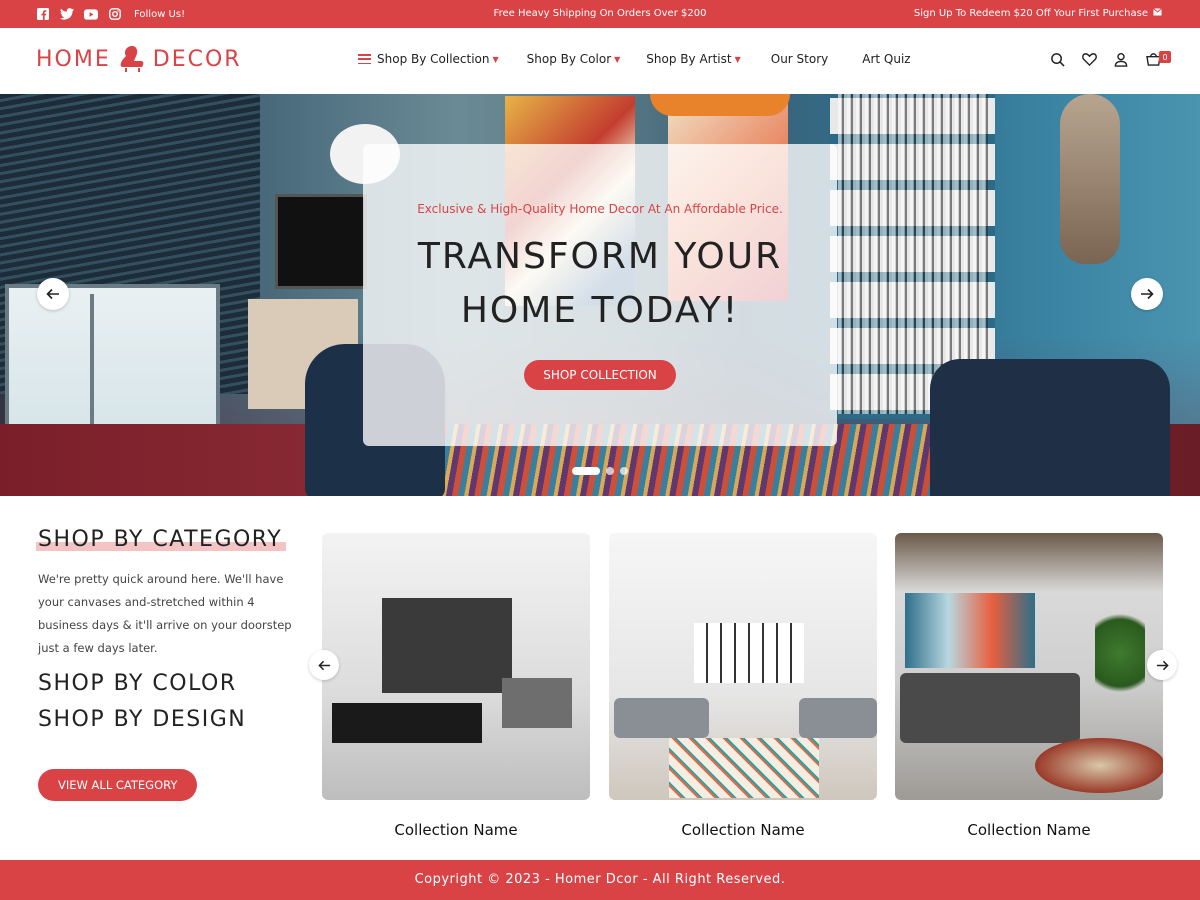  Describe the element at coordinates (600, 310) in the screenshot. I see `hero-headline-line2: HOME TODAY!` at that location.